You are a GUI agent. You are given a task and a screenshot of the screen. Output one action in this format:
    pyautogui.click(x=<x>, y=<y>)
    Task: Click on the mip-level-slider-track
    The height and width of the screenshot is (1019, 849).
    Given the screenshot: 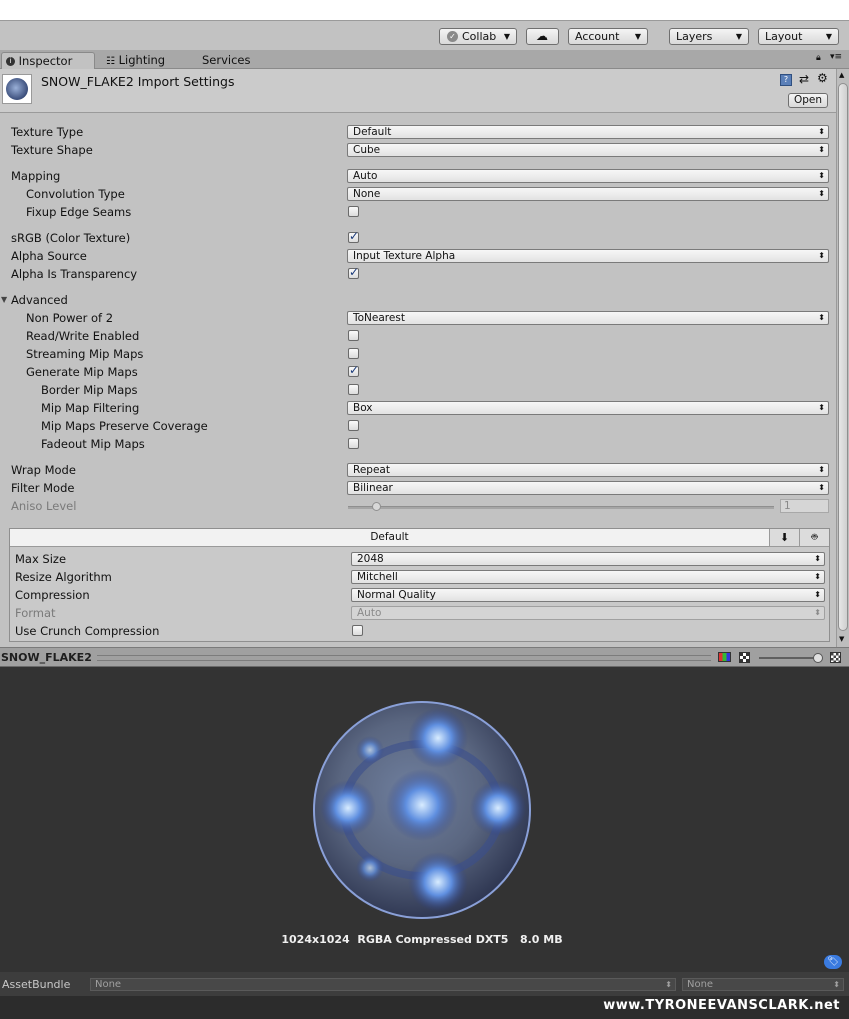 What is the action you would take?
    pyautogui.click(x=790, y=658)
    